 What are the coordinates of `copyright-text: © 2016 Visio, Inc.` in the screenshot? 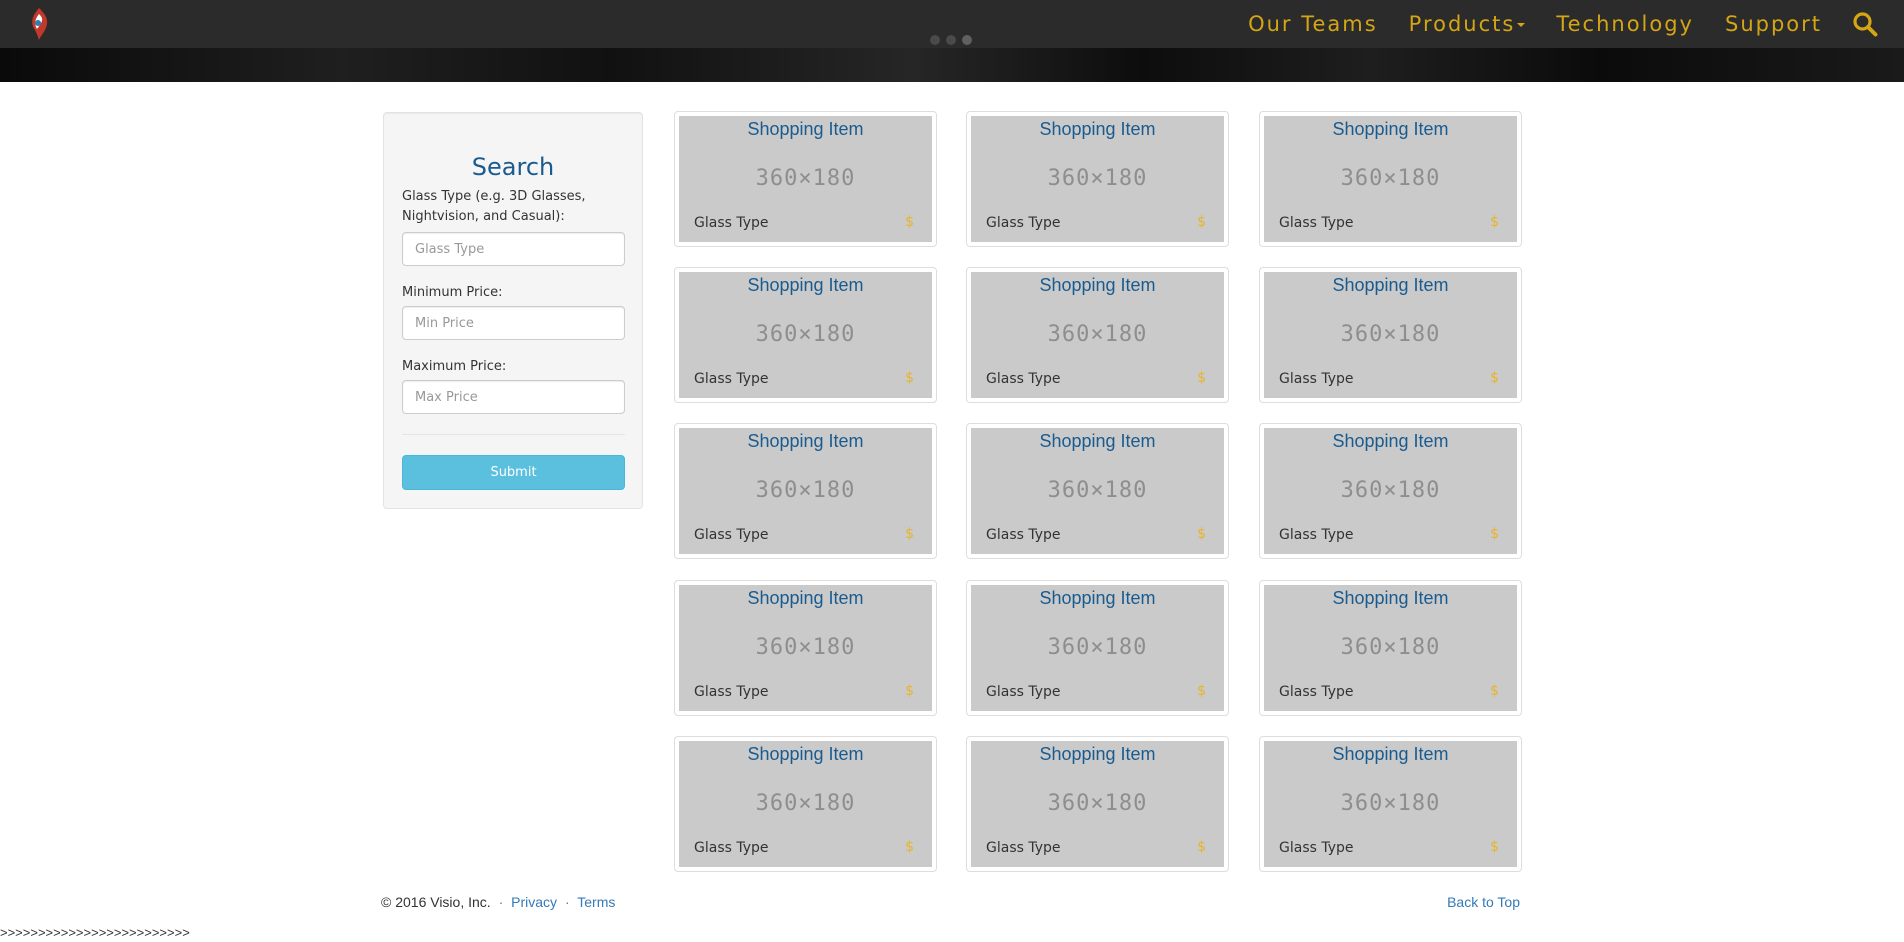 It's located at (436, 902).